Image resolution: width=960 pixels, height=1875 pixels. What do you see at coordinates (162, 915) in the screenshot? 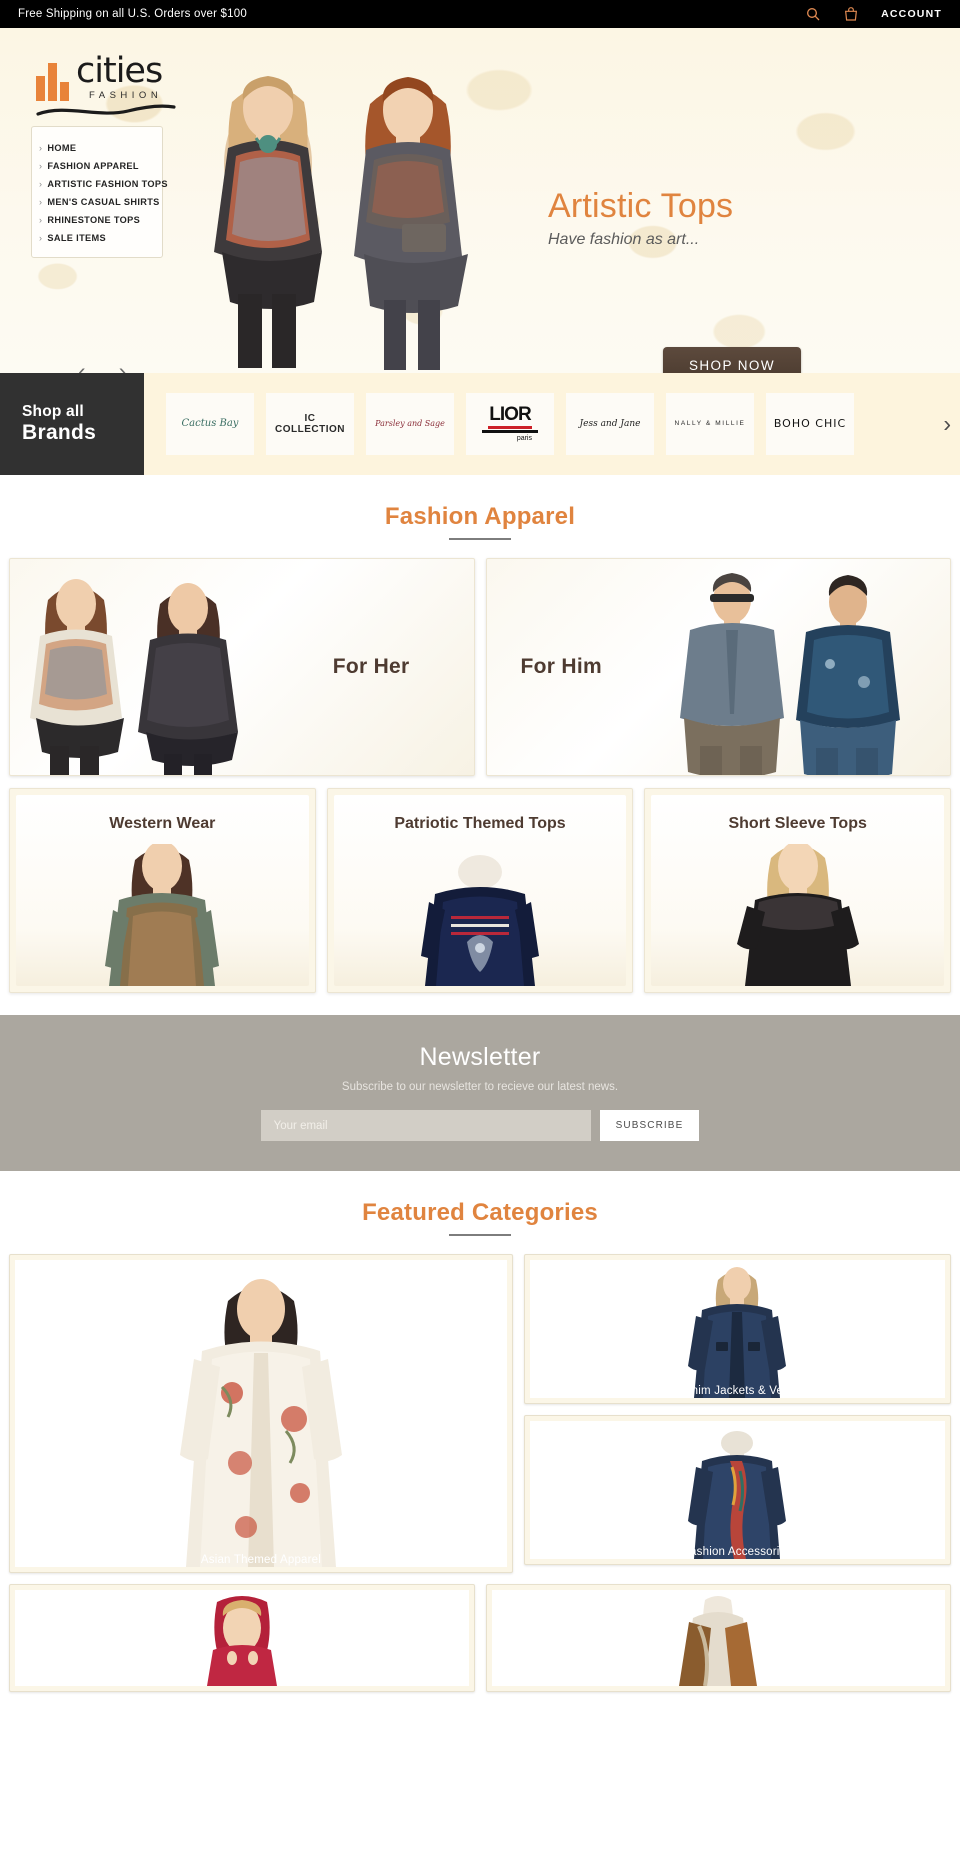
I see `western-wear-photo` at bounding box center [162, 915].